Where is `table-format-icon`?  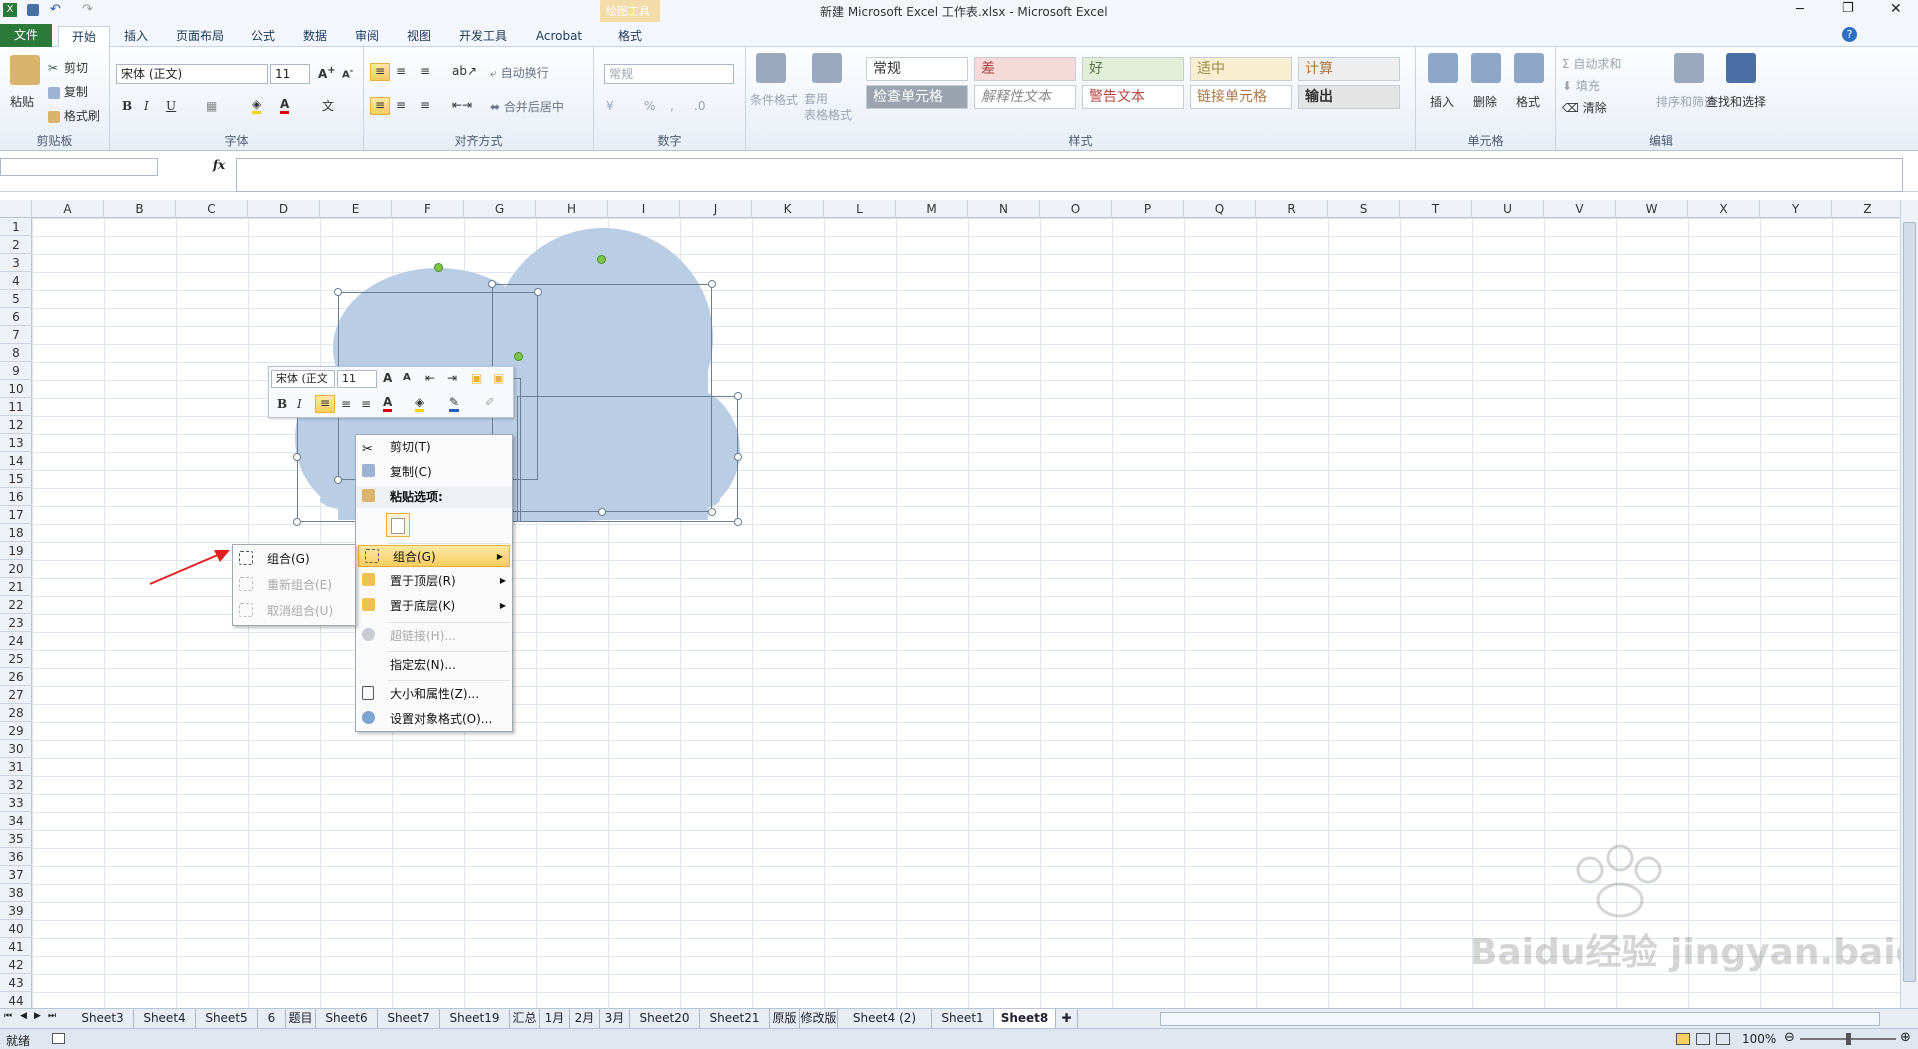 table-format-icon is located at coordinates (827, 68).